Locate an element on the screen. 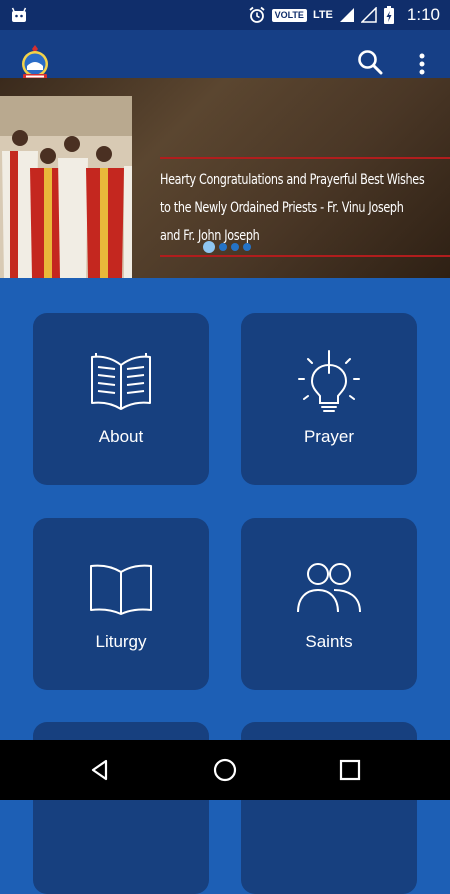 This screenshot has width=450, height=894. alarm-icon is located at coordinates (257, 14).